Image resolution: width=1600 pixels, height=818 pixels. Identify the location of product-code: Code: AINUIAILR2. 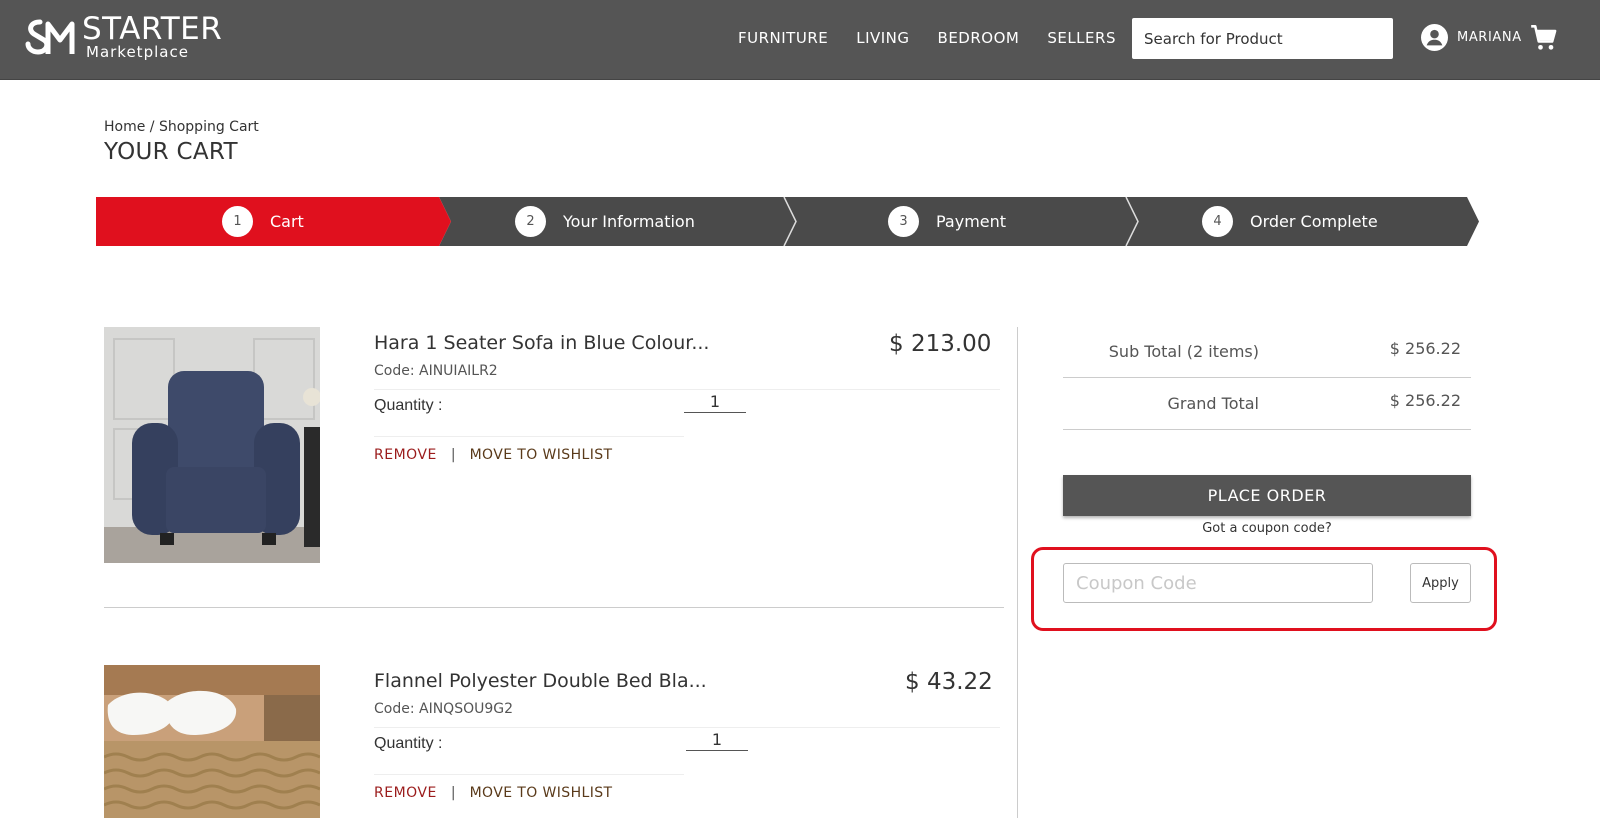
(436, 371).